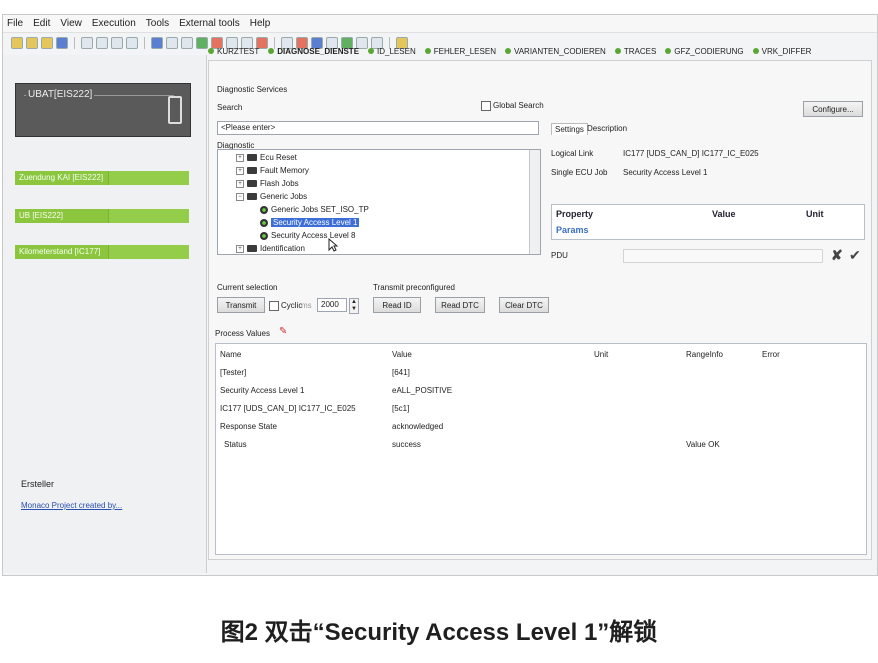 The height and width of the screenshot is (663, 878). I want to click on ms-label: ms, so click(306, 305).